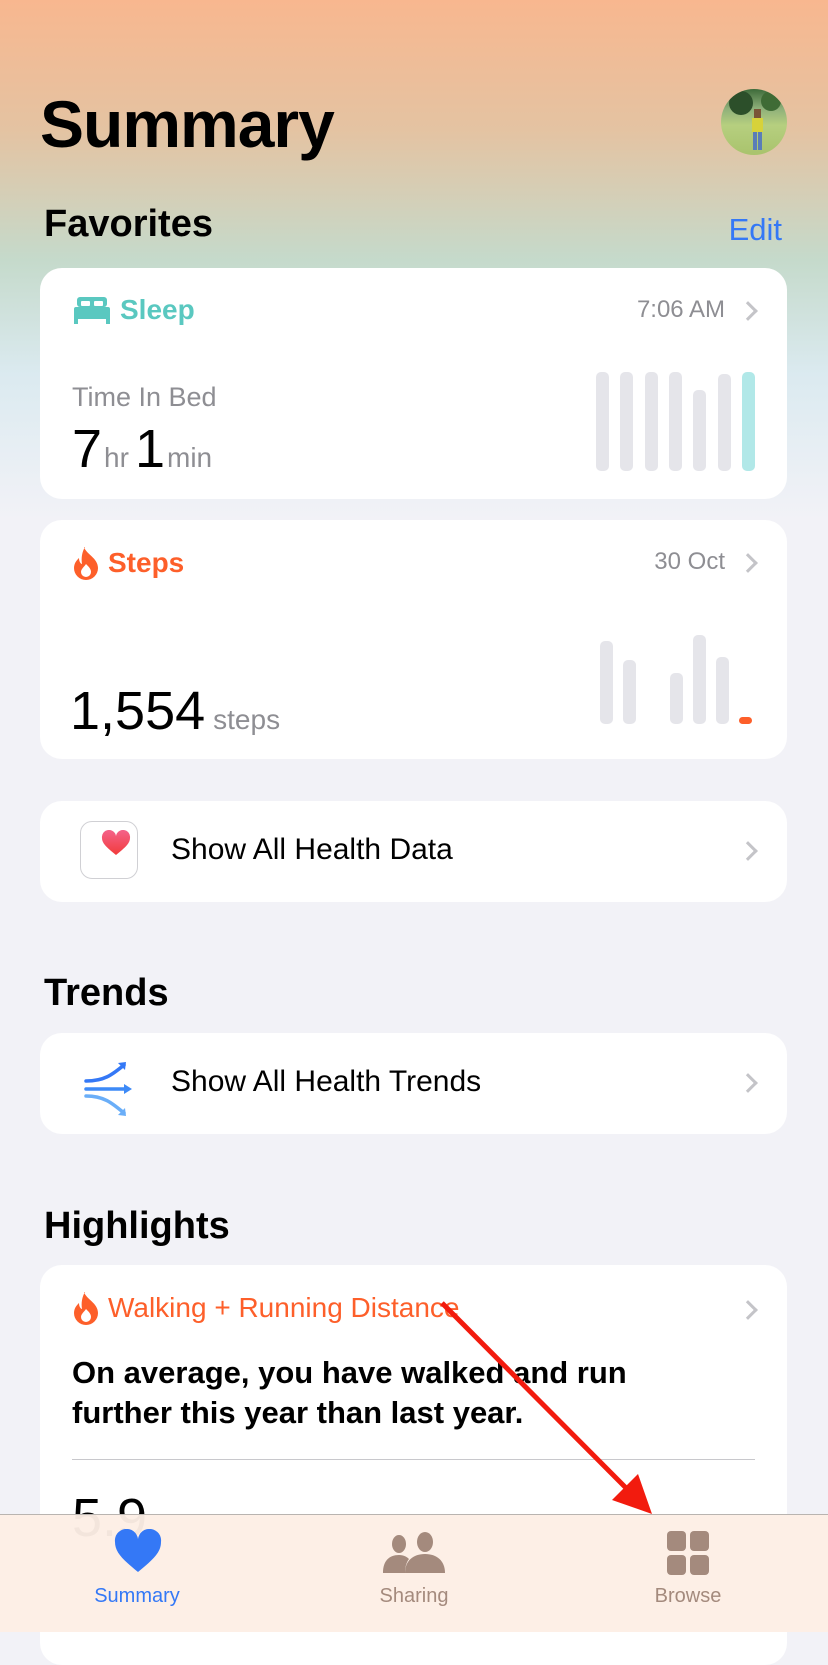 The image size is (828, 1665). What do you see at coordinates (142, 449) in the screenshot?
I see `sleep-value: 7hr 1min` at bounding box center [142, 449].